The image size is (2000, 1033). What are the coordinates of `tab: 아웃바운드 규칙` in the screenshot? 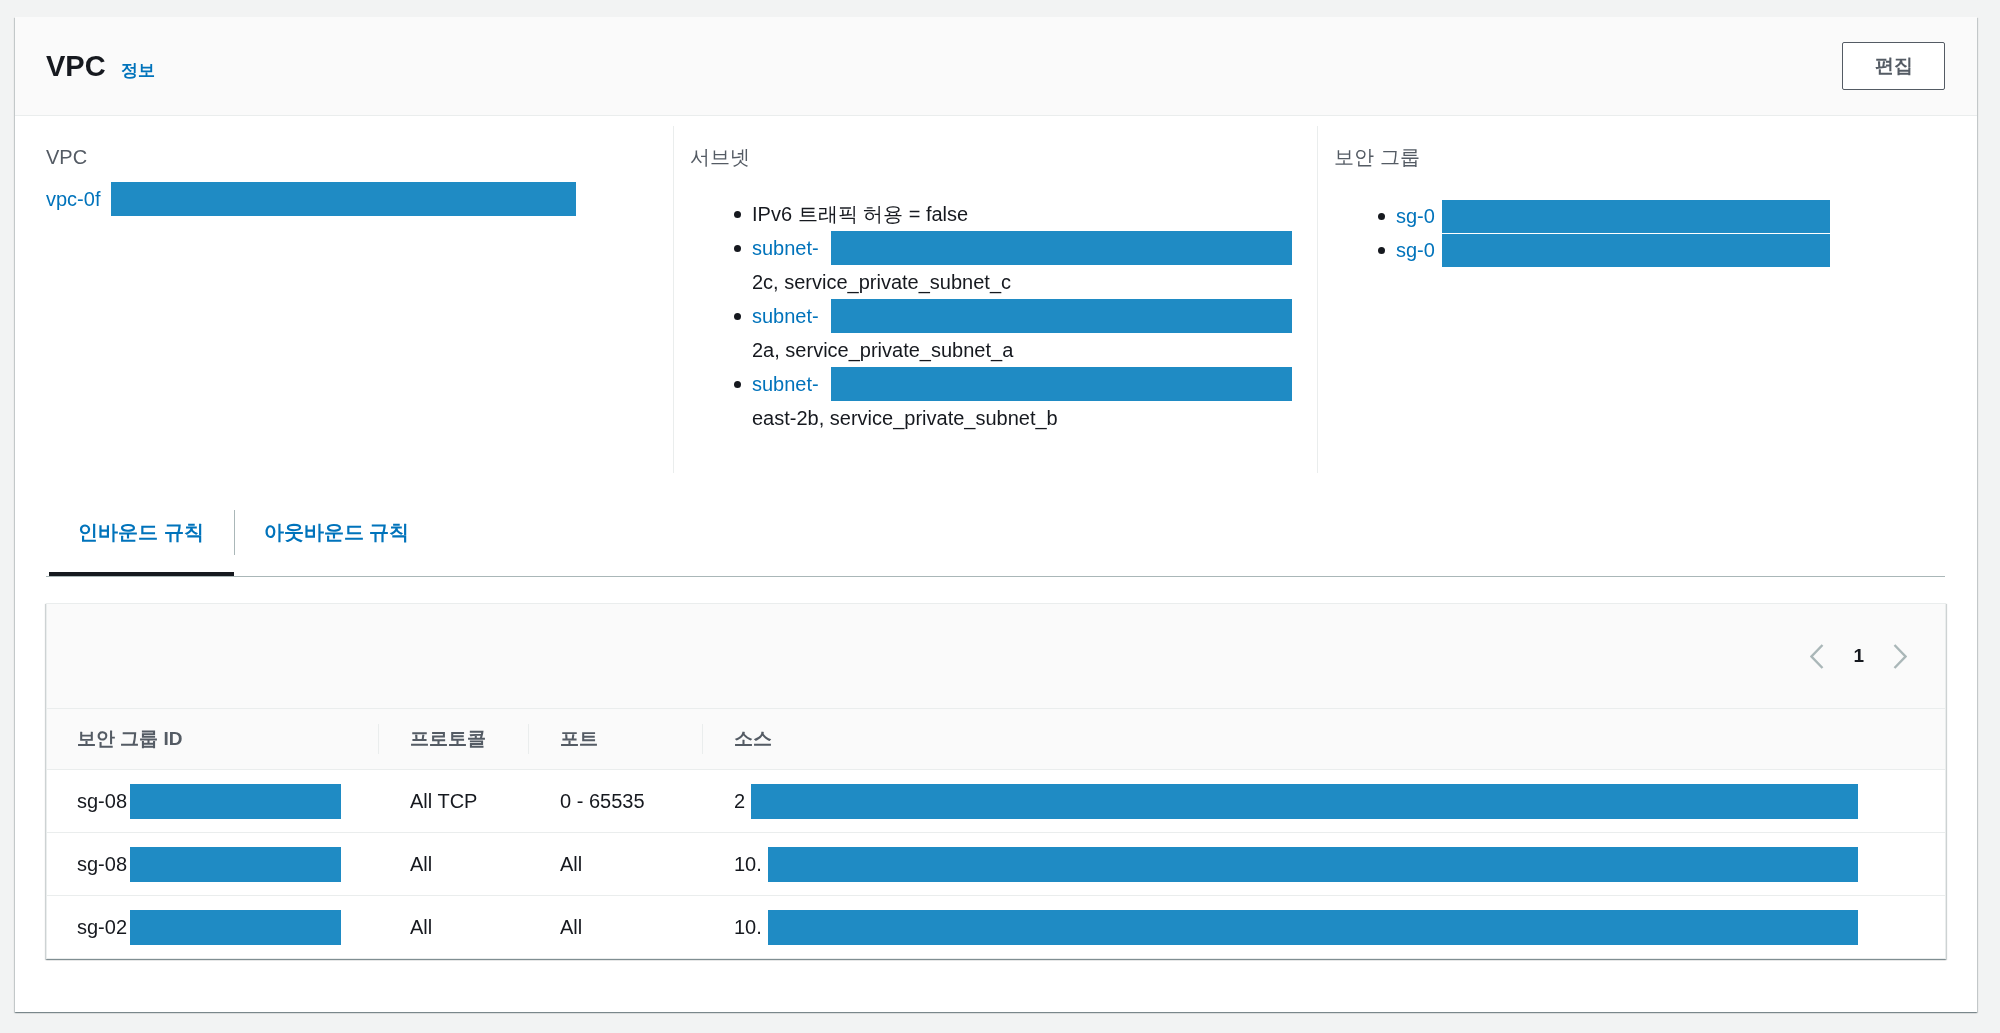 It's located at (337, 540).